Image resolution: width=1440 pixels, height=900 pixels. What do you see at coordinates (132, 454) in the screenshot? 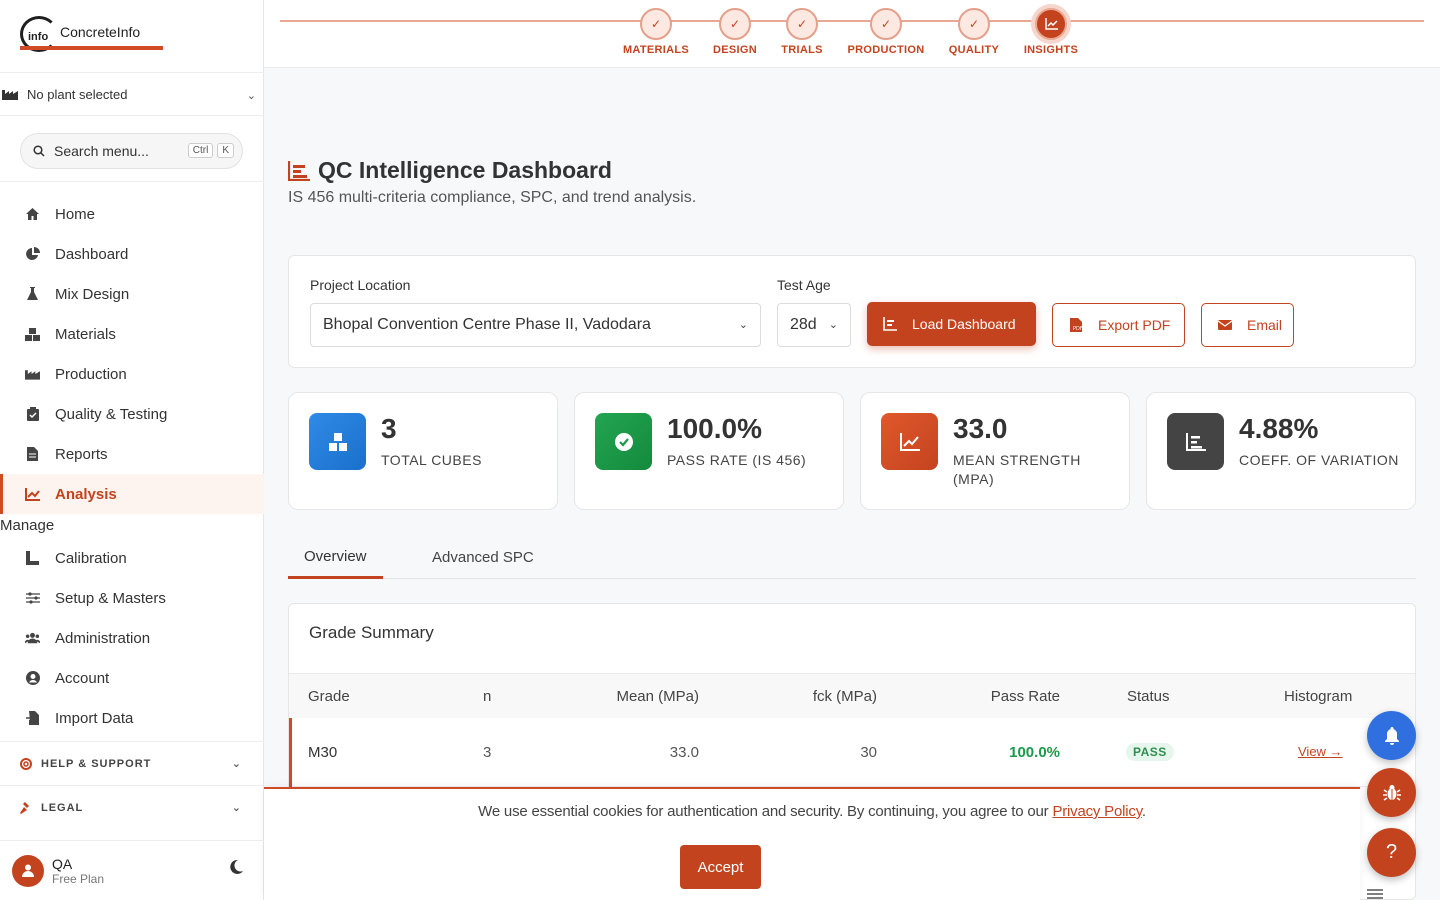
I see `sidebar-item-reports: Reports` at bounding box center [132, 454].